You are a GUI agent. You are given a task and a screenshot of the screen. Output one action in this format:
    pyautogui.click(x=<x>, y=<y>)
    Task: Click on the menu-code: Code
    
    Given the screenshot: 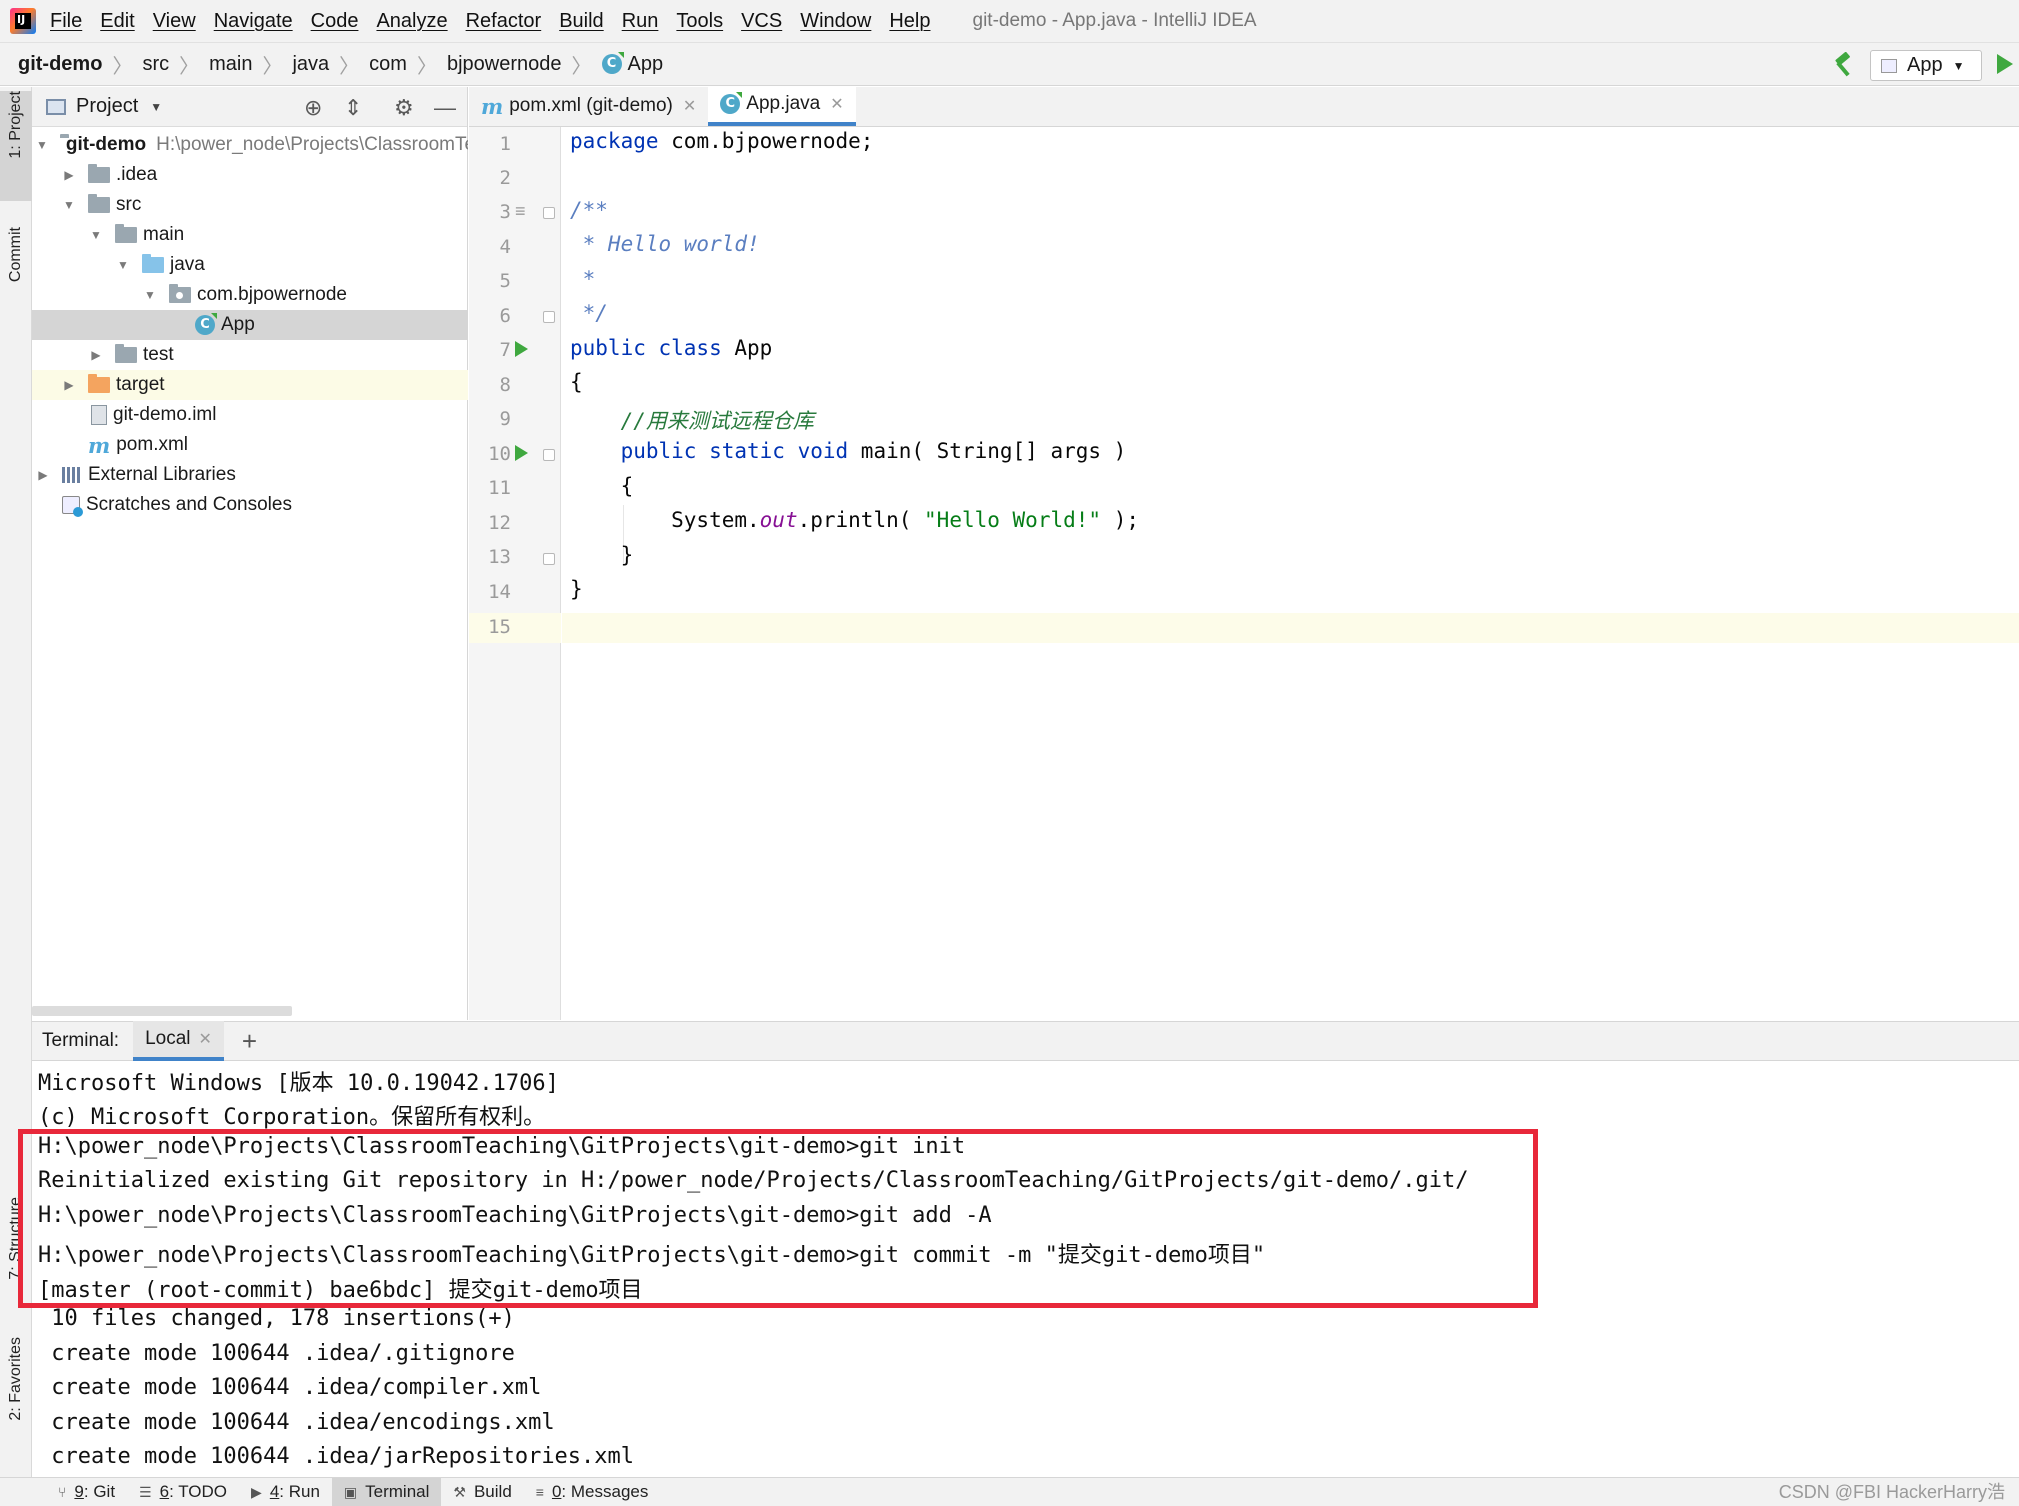 What is the action you would take?
    pyautogui.click(x=335, y=21)
    